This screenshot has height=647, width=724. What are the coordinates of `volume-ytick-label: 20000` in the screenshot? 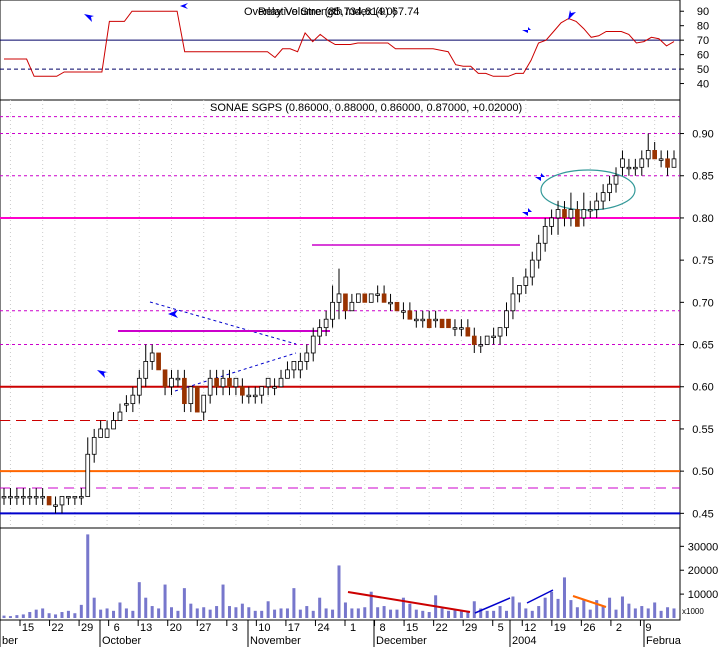 It's located at (703, 571).